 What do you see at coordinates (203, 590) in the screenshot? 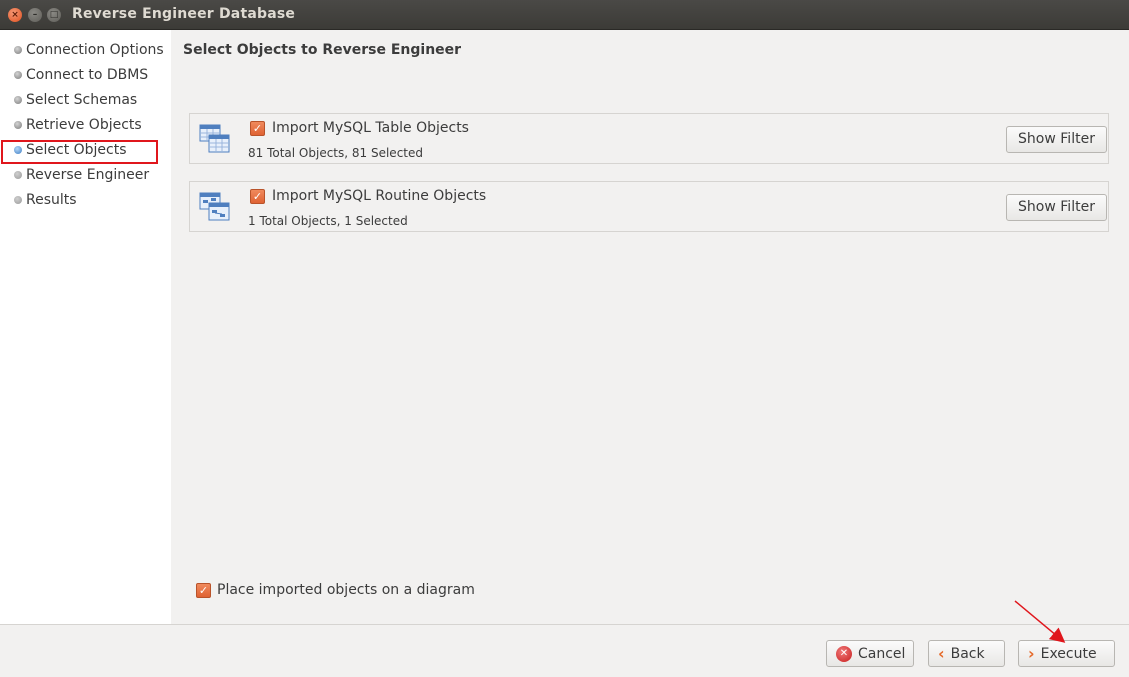
I see `place-on-diagram-checkbox: ✓` at bounding box center [203, 590].